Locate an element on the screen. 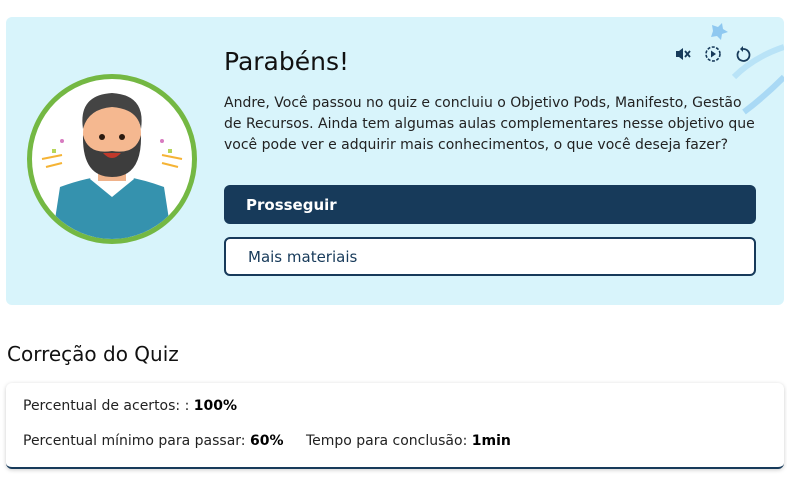 This screenshot has height=478, width=787. banner-title: Parabéns! is located at coordinates (287, 61).